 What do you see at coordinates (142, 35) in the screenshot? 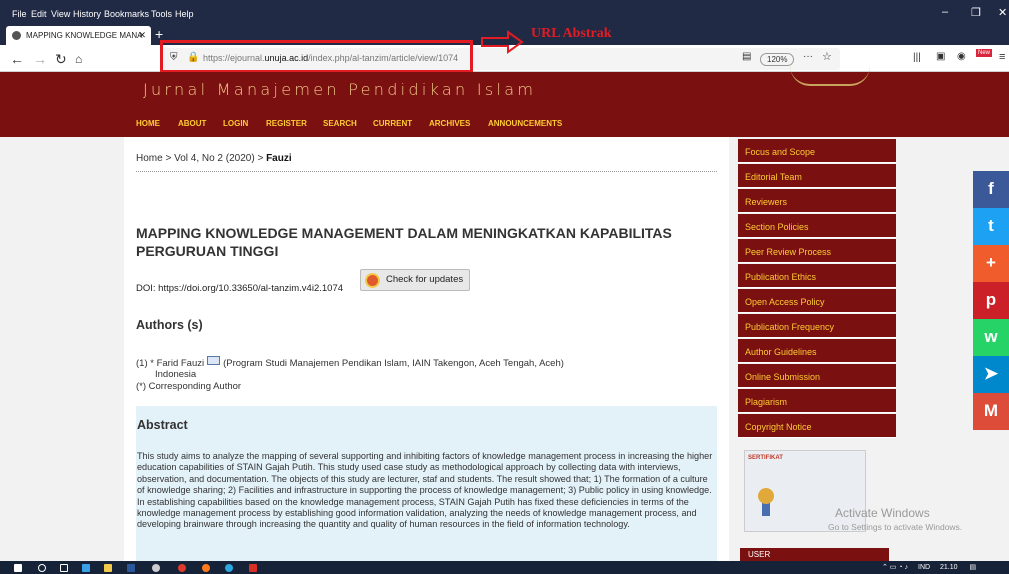
I see `tab-close-icon: ✕` at bounding box center [142, 35].